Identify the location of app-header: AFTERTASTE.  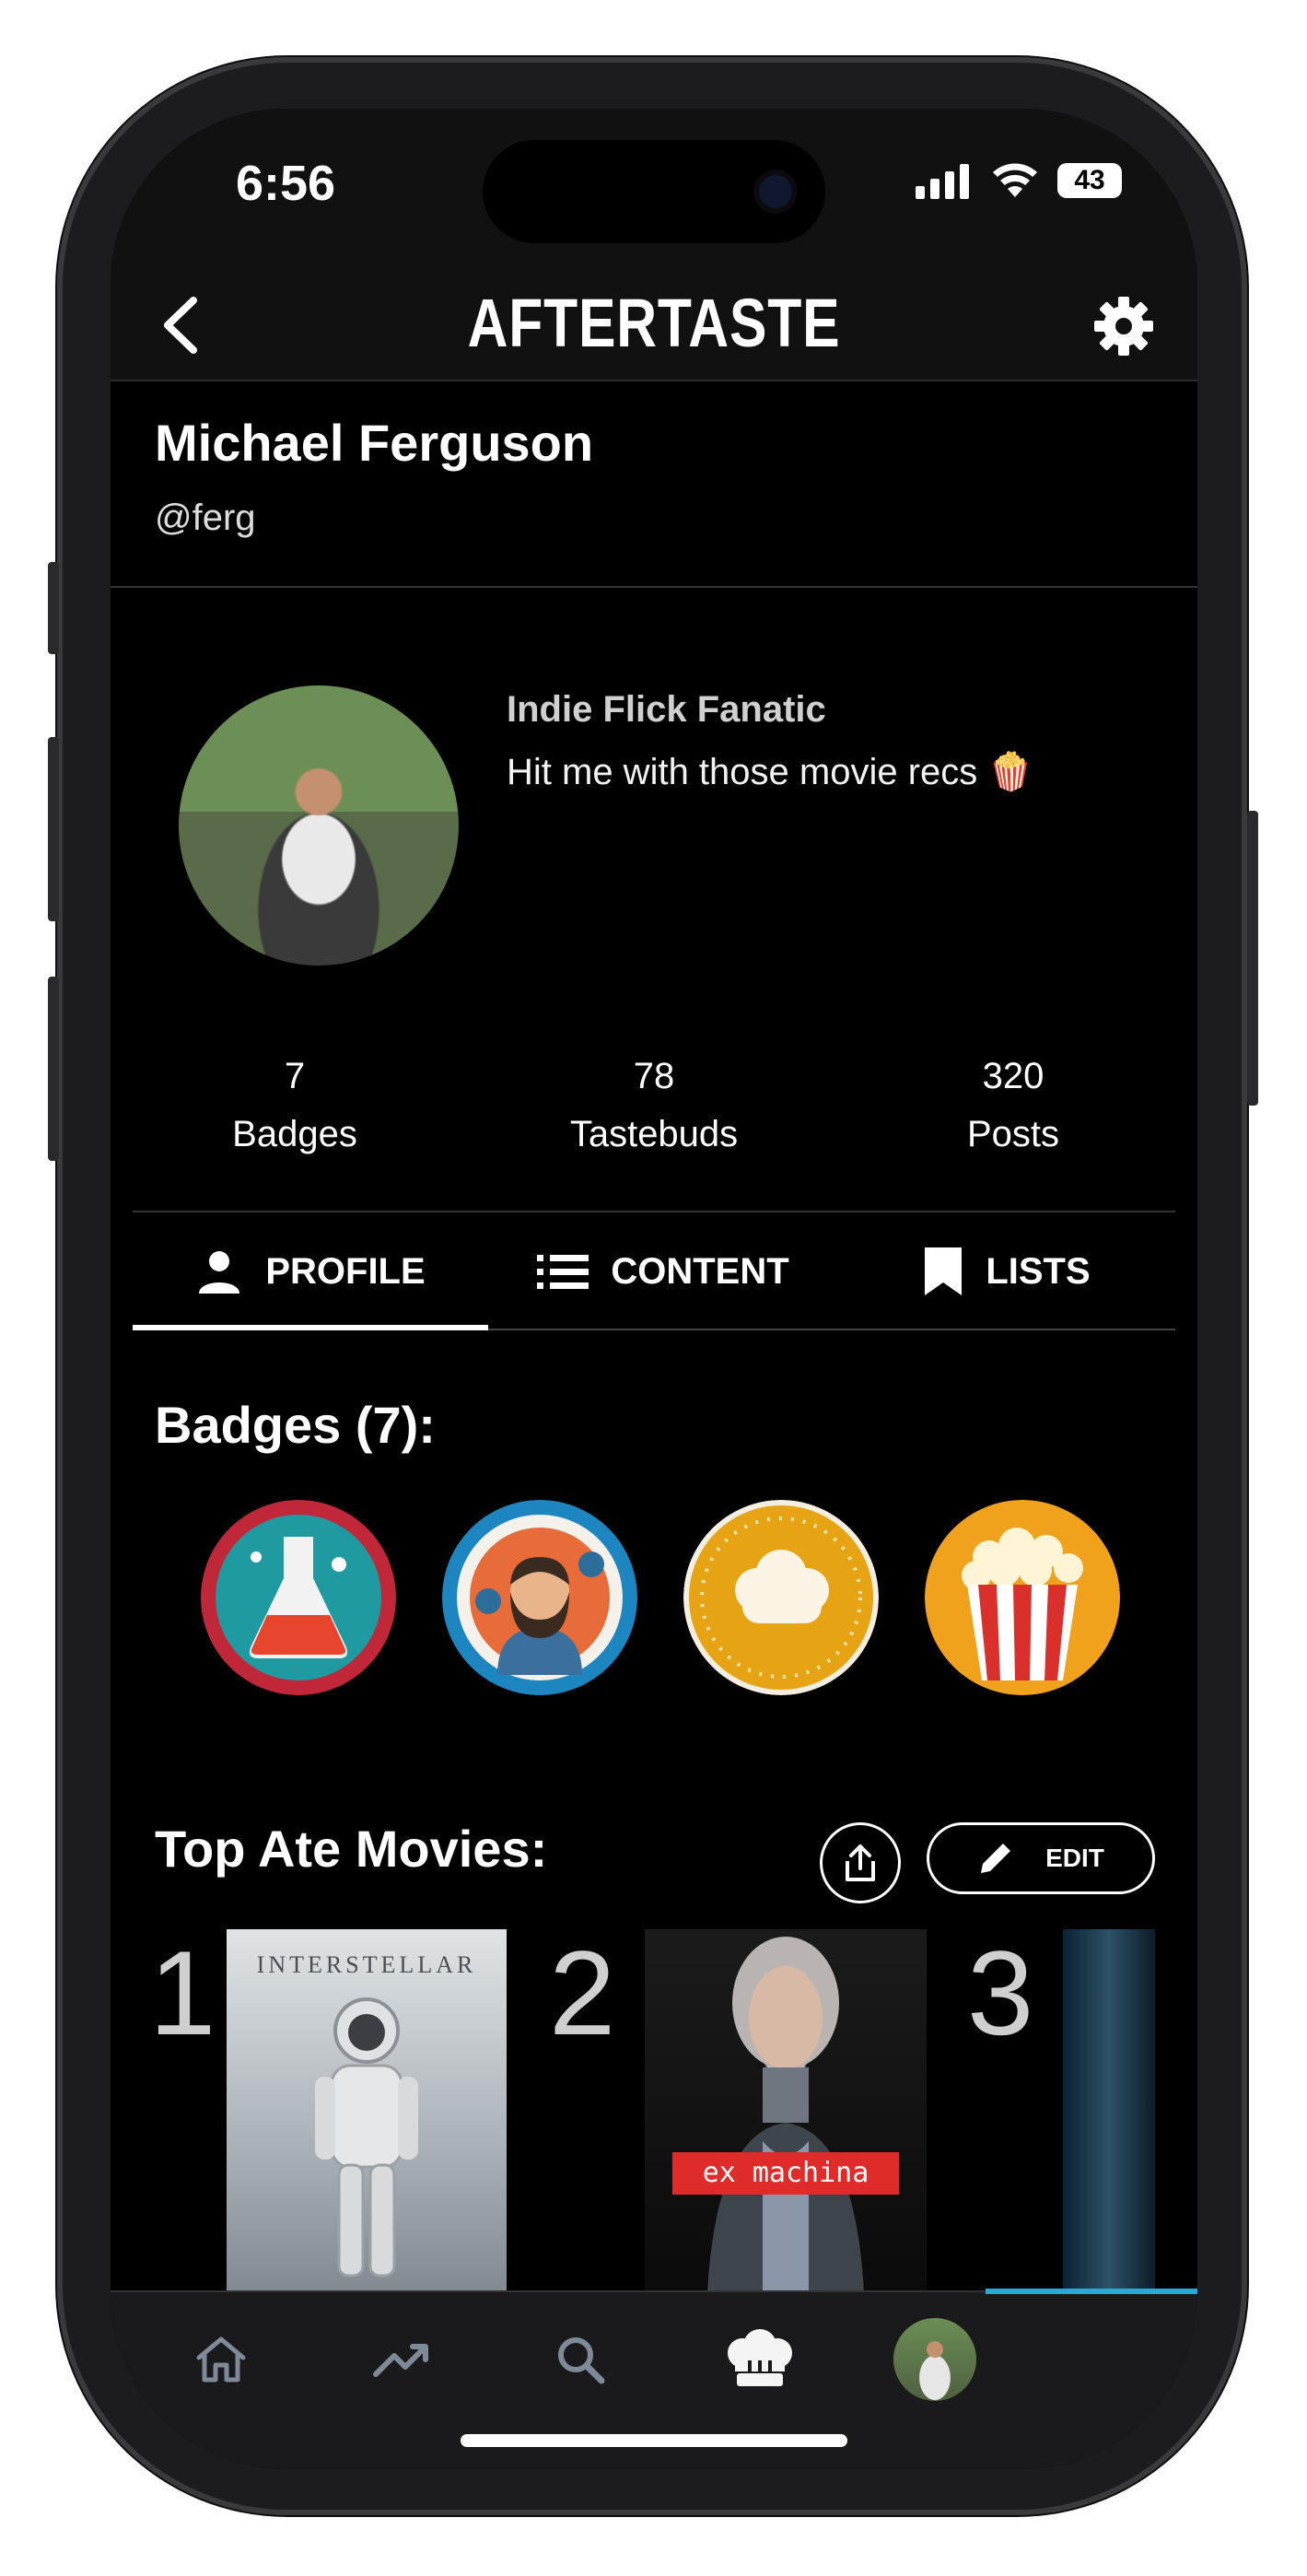
(654, 326).